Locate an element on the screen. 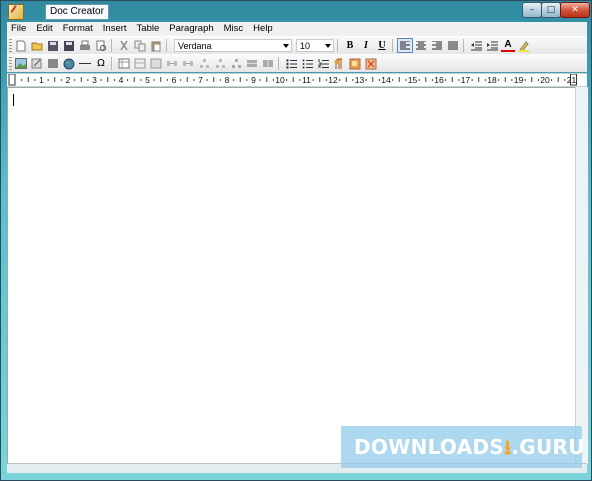  insert-line-icon is located at coordinates (85, 63).